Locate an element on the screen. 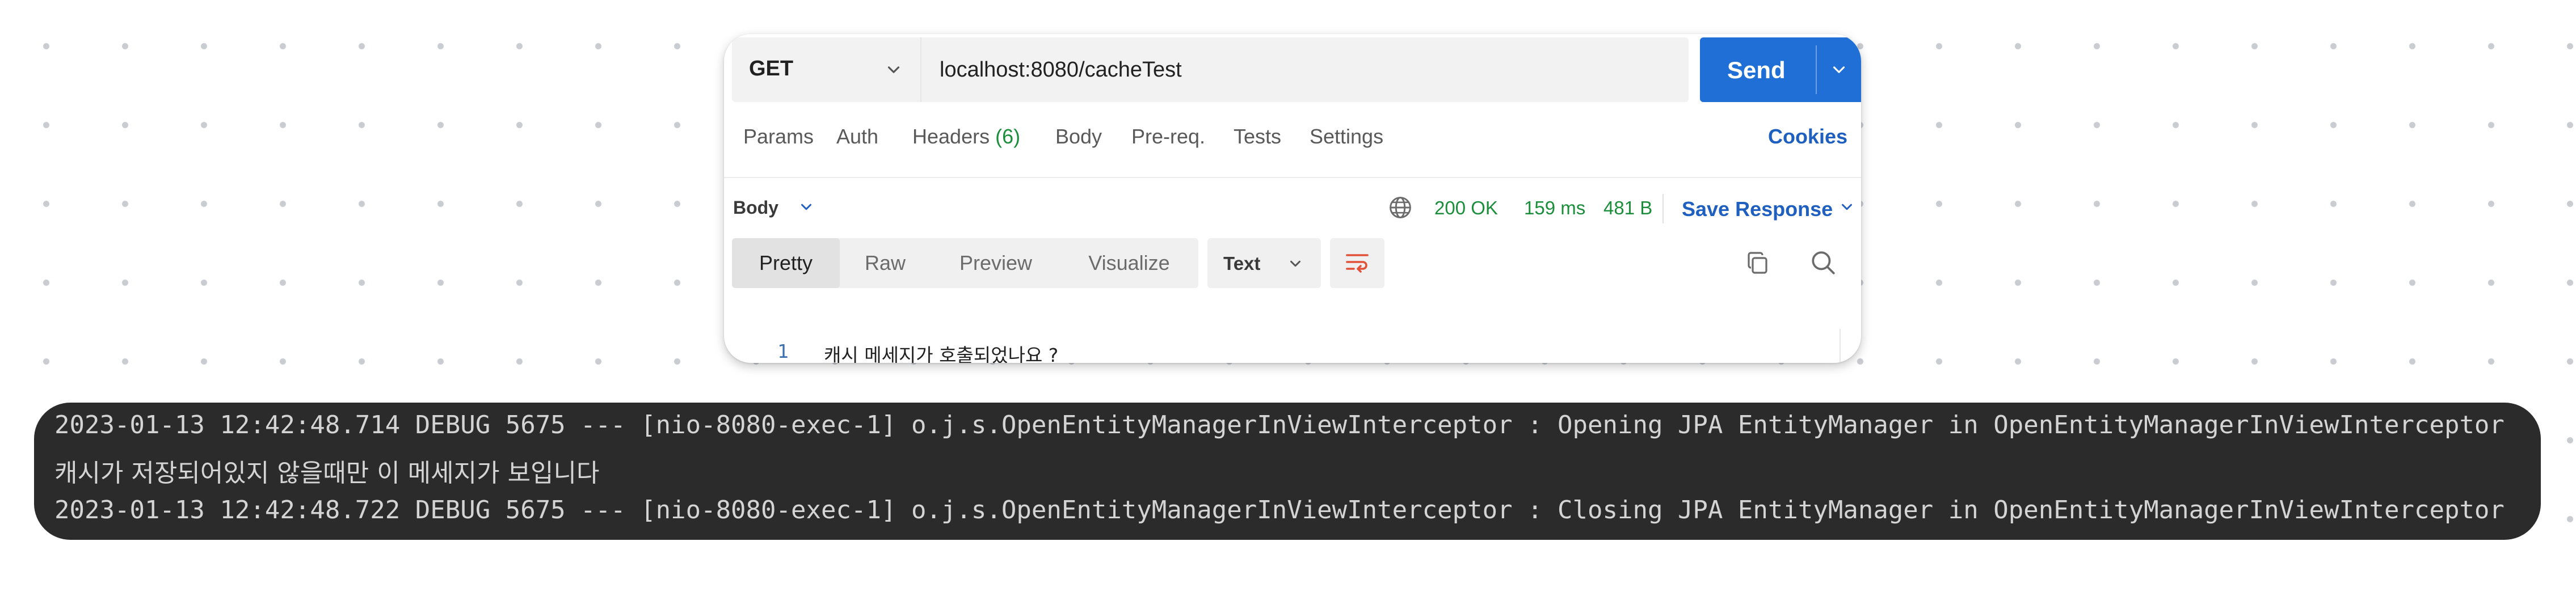  word-wrap-button is located at coordinates (1357, 263).